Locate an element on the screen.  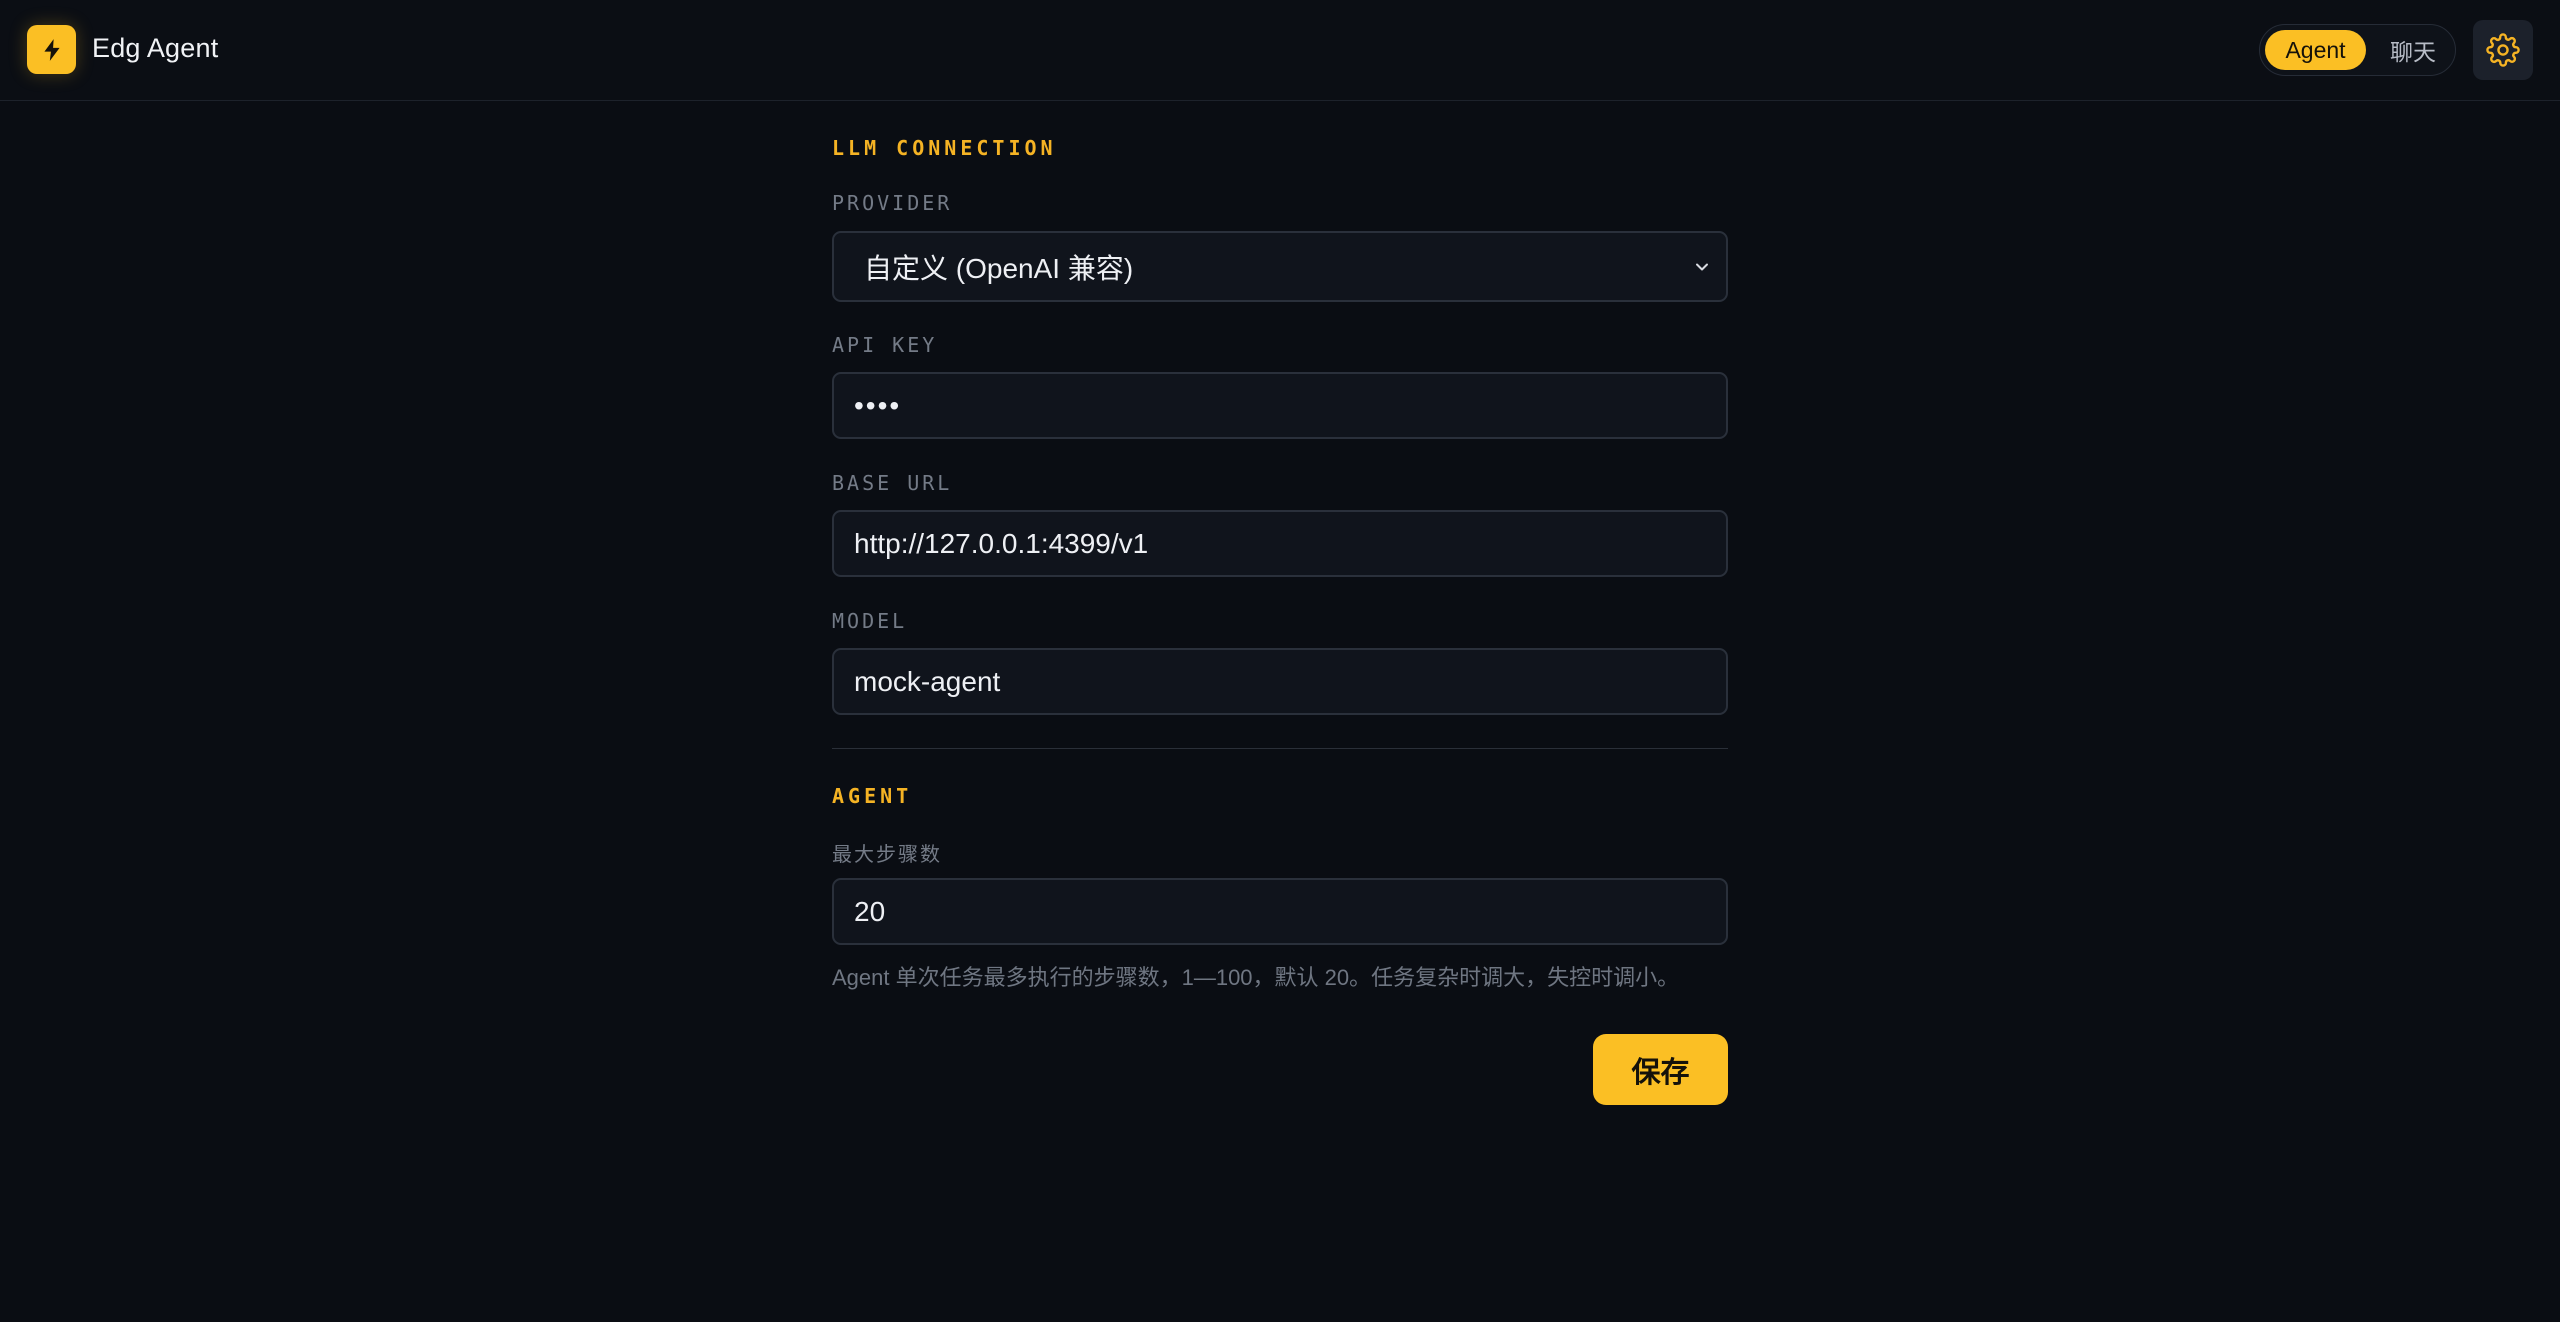
section-divider is located at coordinates (1280, 748).